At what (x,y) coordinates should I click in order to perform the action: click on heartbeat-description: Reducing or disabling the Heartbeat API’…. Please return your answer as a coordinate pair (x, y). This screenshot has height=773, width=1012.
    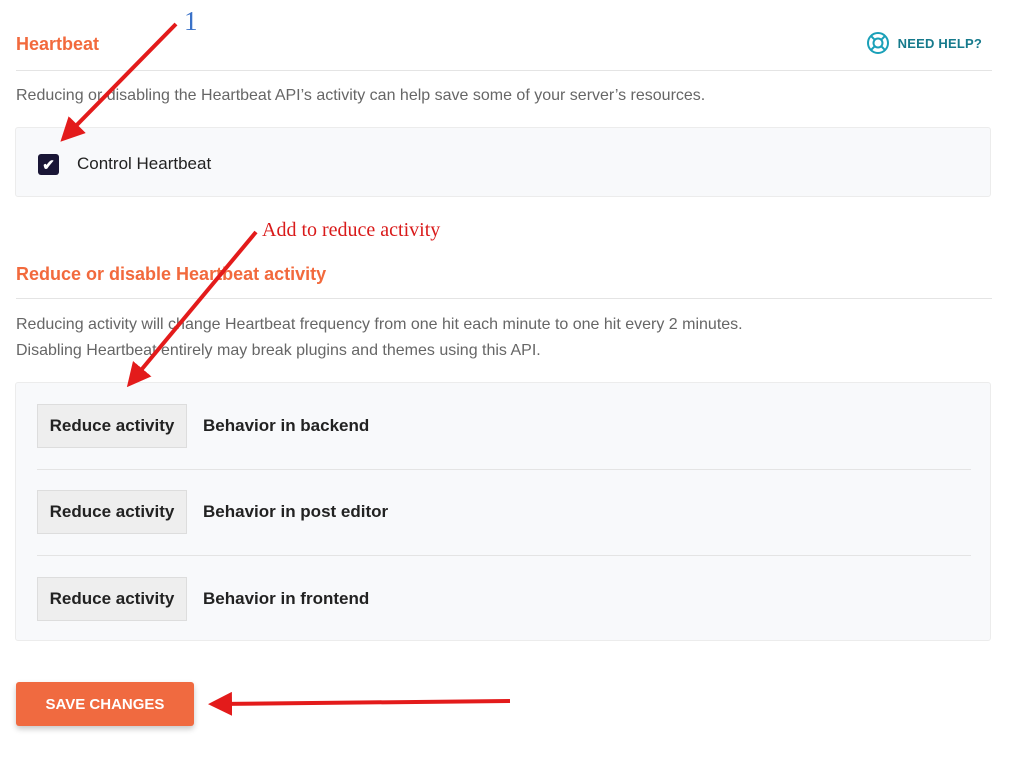
    Looking at the image, I should click on (361, 95).